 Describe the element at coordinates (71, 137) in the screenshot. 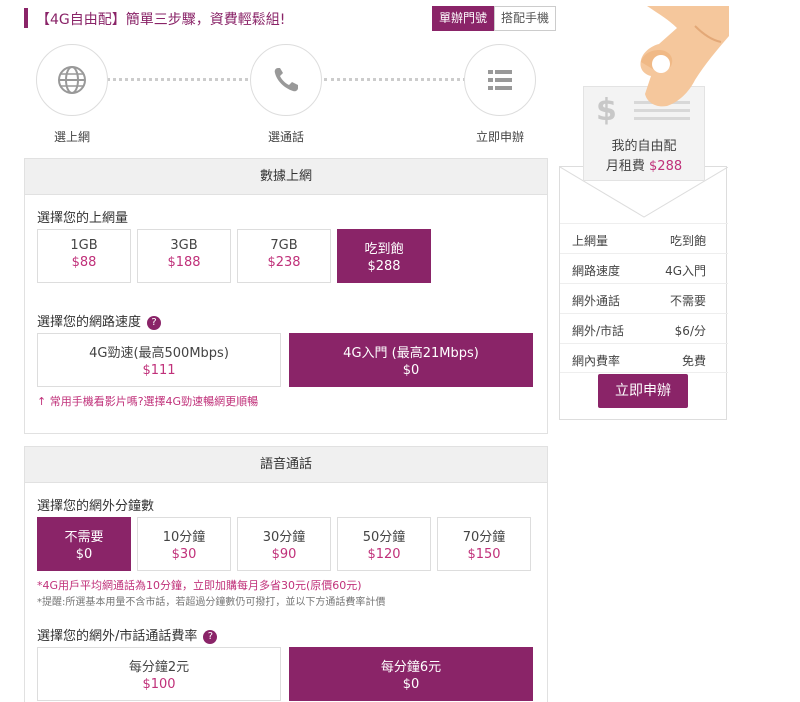

I see `step-label-internet: 選上網` at that location.